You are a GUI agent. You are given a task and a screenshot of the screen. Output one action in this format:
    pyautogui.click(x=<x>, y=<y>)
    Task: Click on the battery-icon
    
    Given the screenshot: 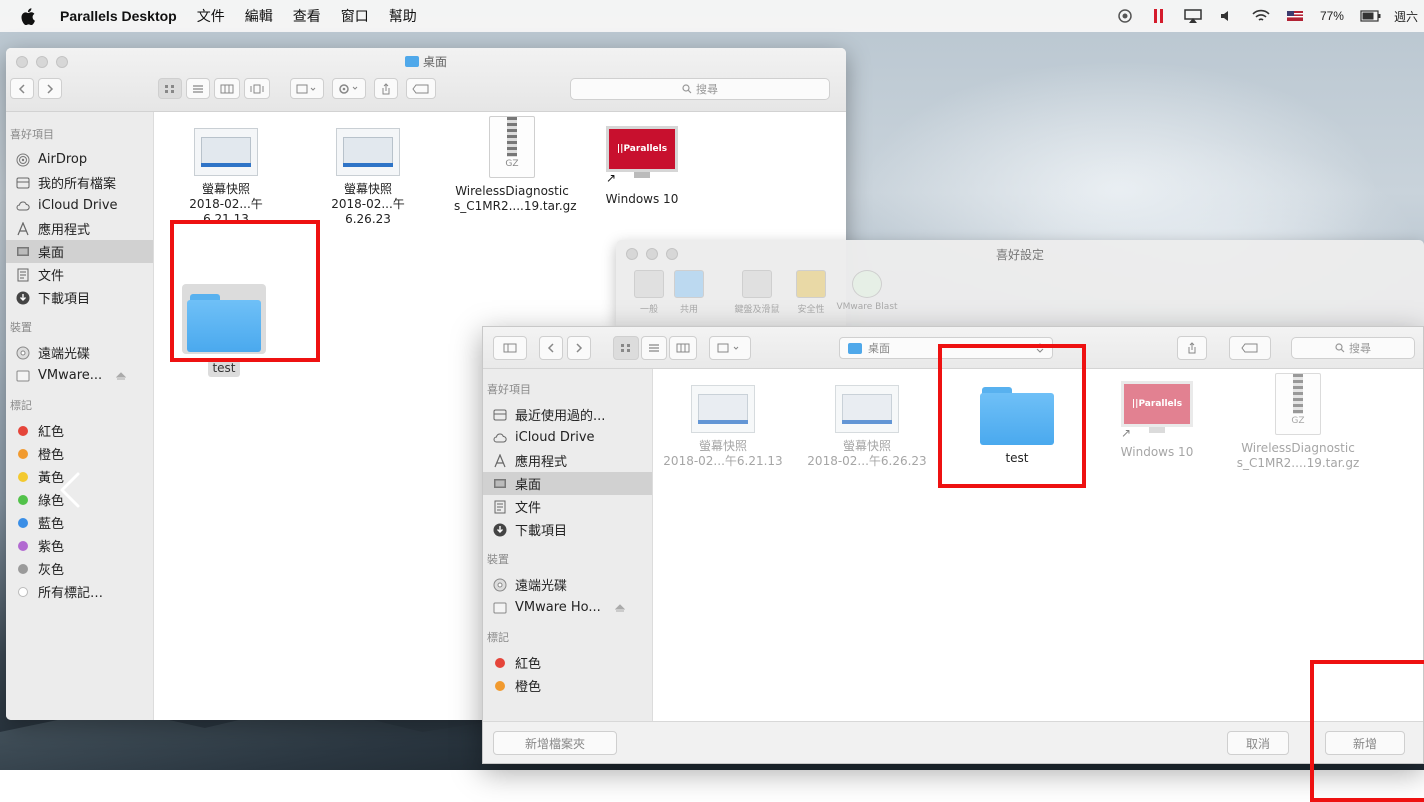 What is the action you would take?
    pyautogui.click(x=1370, y=16)
    